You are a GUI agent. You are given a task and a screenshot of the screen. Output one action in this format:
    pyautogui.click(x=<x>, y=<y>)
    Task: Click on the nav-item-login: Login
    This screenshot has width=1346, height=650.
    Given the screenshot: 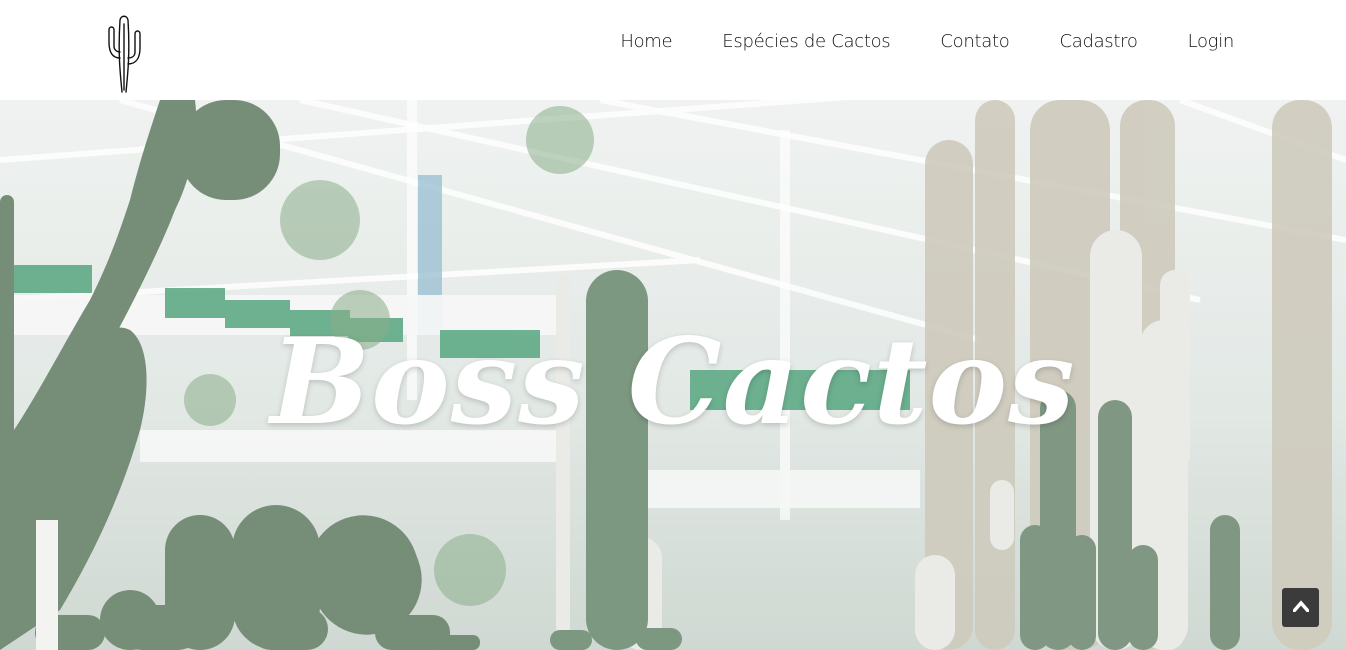 What is the action you would take?
    pyautogui.click(x=1211, y=42)
    